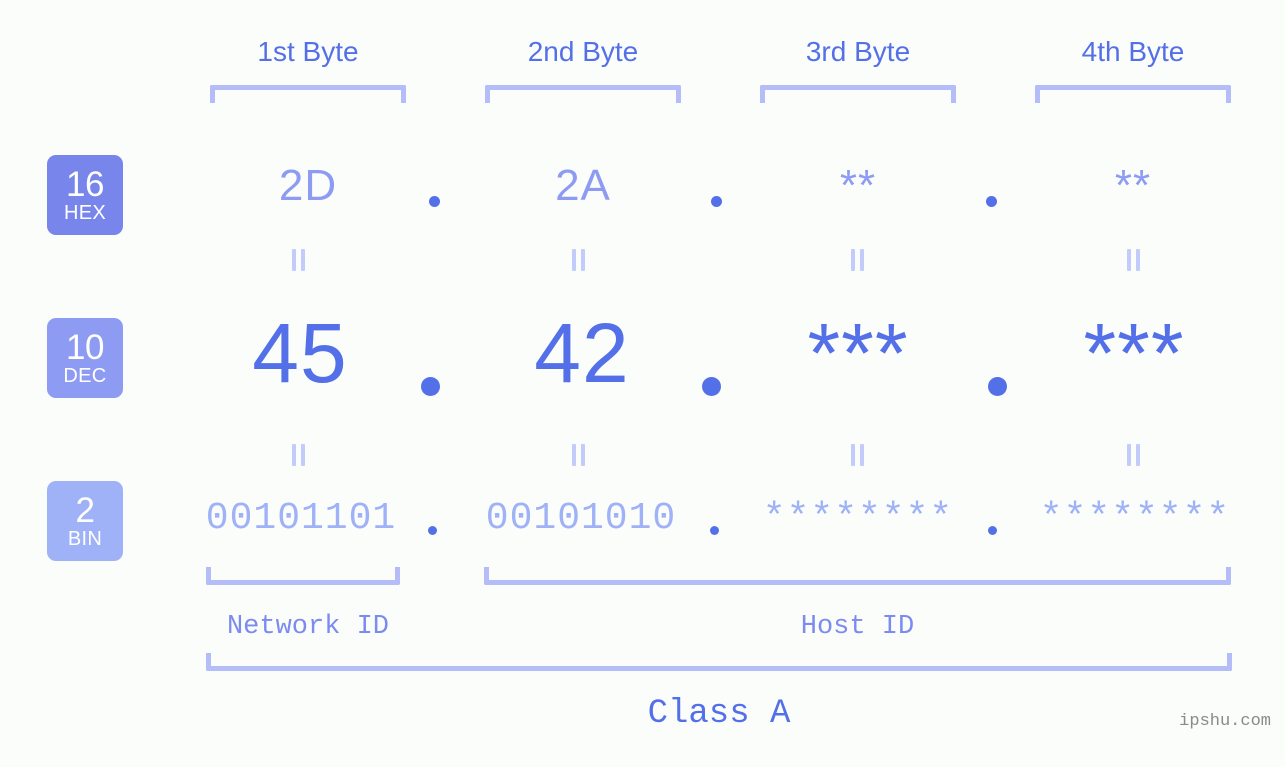 Image resolution: width=1285 pixels, height=767 pixels. I want to click on network-id-label: Network ID, so click(308, 627).